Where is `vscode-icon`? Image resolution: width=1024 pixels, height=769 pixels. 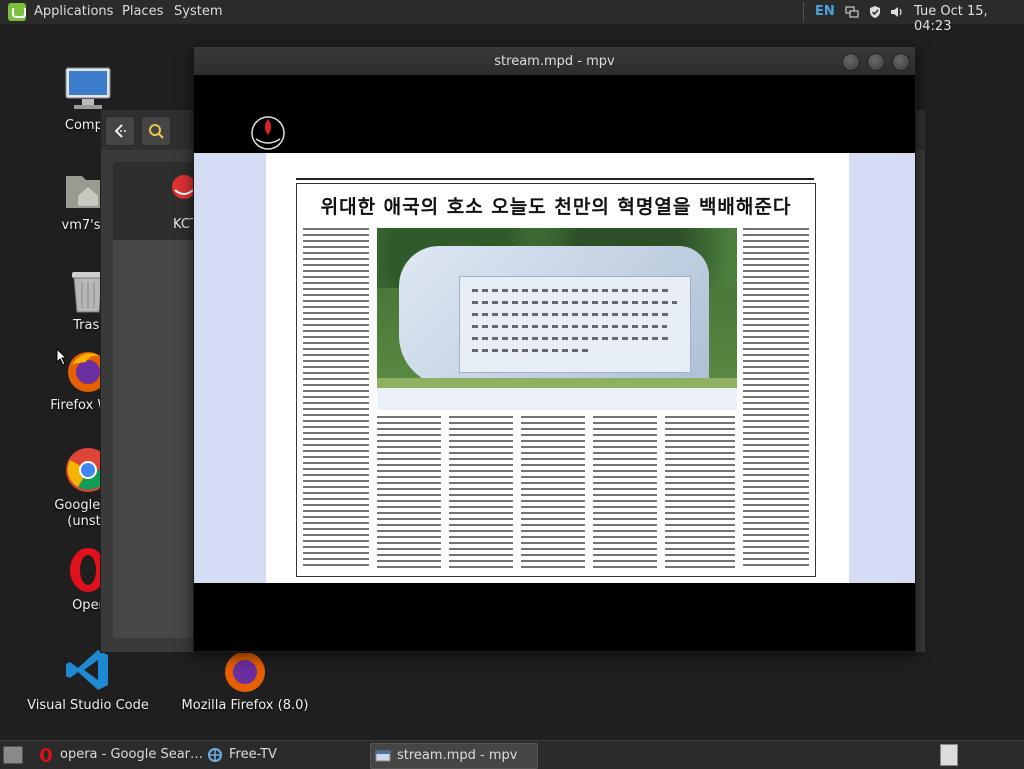
vscode-icon is located at coordinates (88, 670).